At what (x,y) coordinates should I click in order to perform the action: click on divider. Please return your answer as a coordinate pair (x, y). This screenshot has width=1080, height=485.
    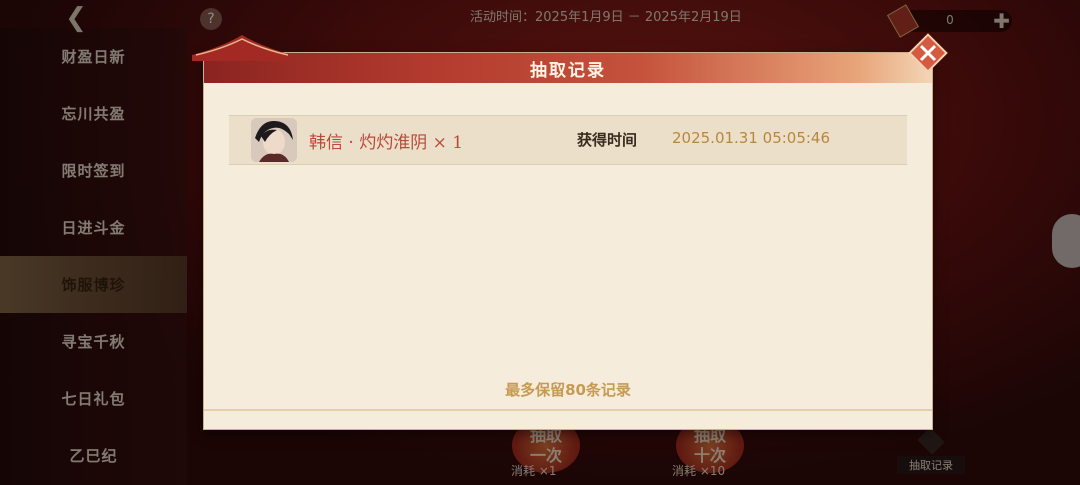
    Looking at the image, I should click on (568, 410).